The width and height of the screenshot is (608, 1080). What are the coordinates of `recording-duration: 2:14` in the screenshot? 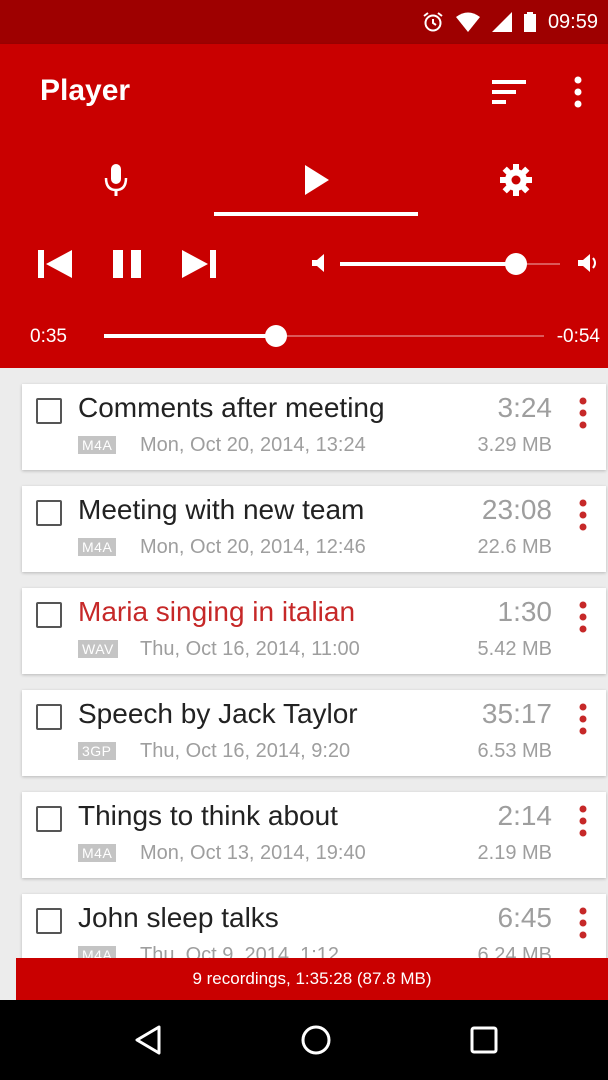 It's located at (525, 815).